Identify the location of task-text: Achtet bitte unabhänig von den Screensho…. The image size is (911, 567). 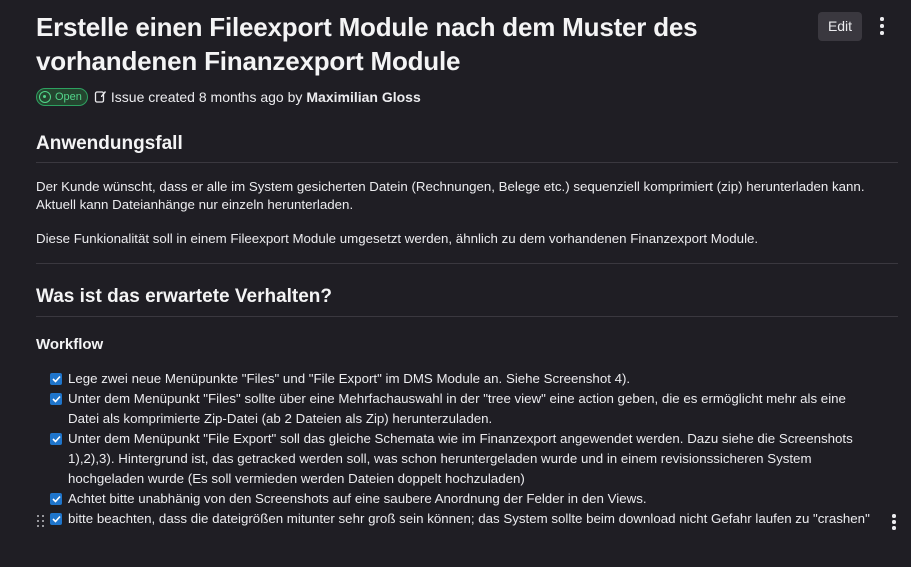
(357, 498).